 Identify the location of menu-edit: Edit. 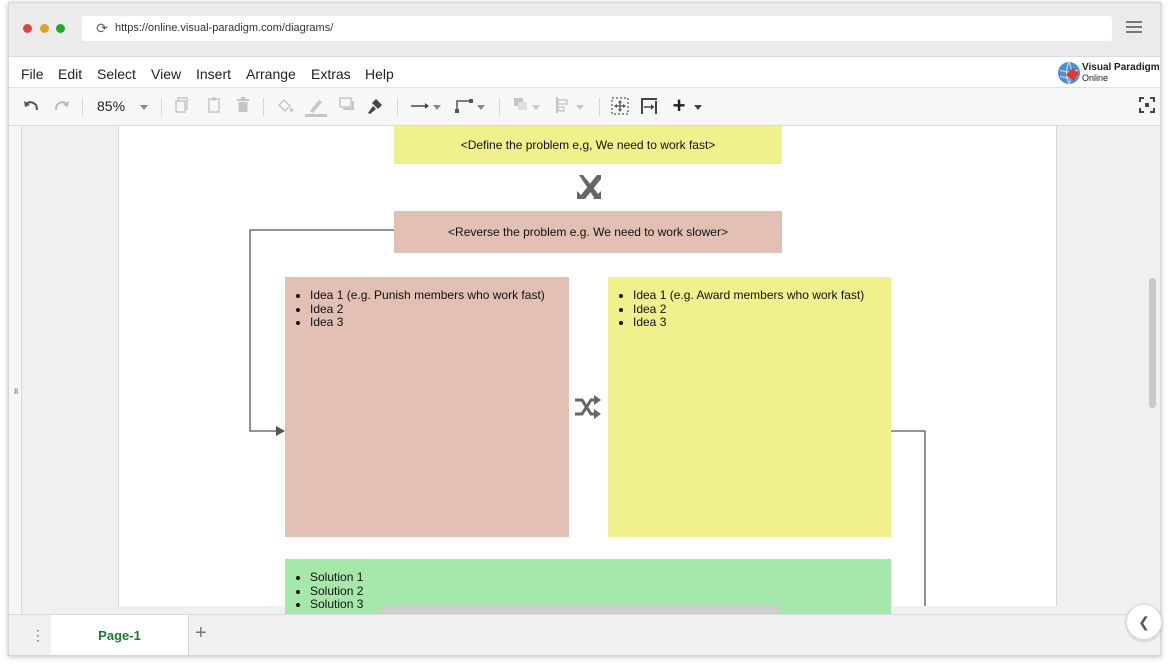
(70, 74).